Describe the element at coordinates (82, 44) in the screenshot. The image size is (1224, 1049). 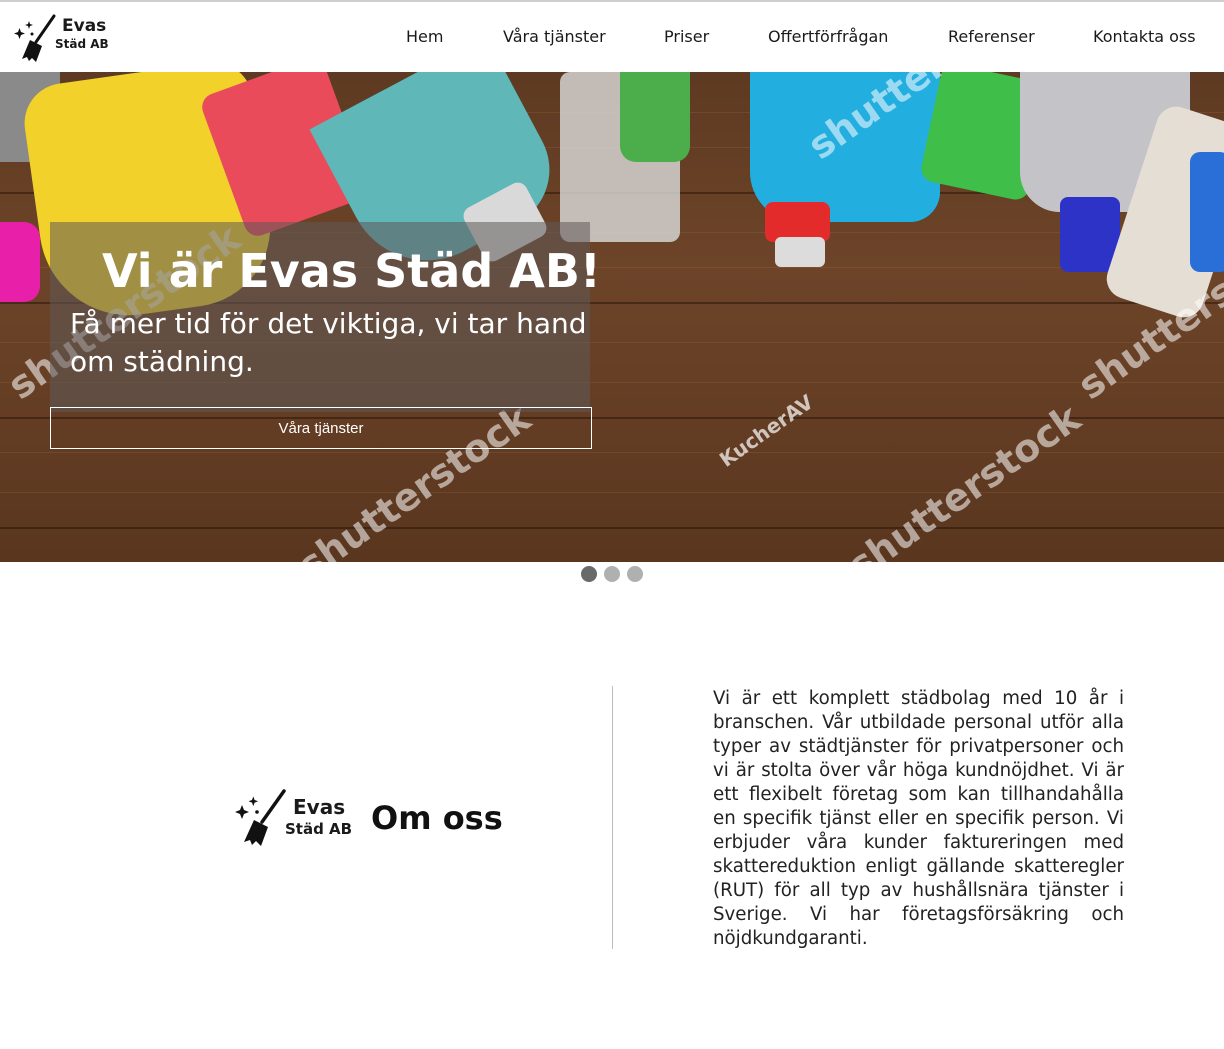
I see `logo-text-line2: Städ AB` at that location.